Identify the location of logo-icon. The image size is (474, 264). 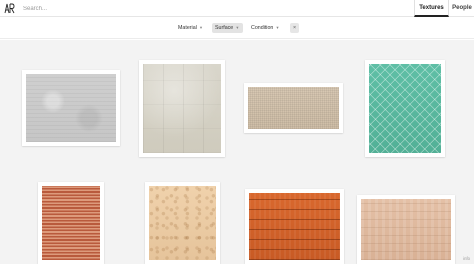
(9, 8).